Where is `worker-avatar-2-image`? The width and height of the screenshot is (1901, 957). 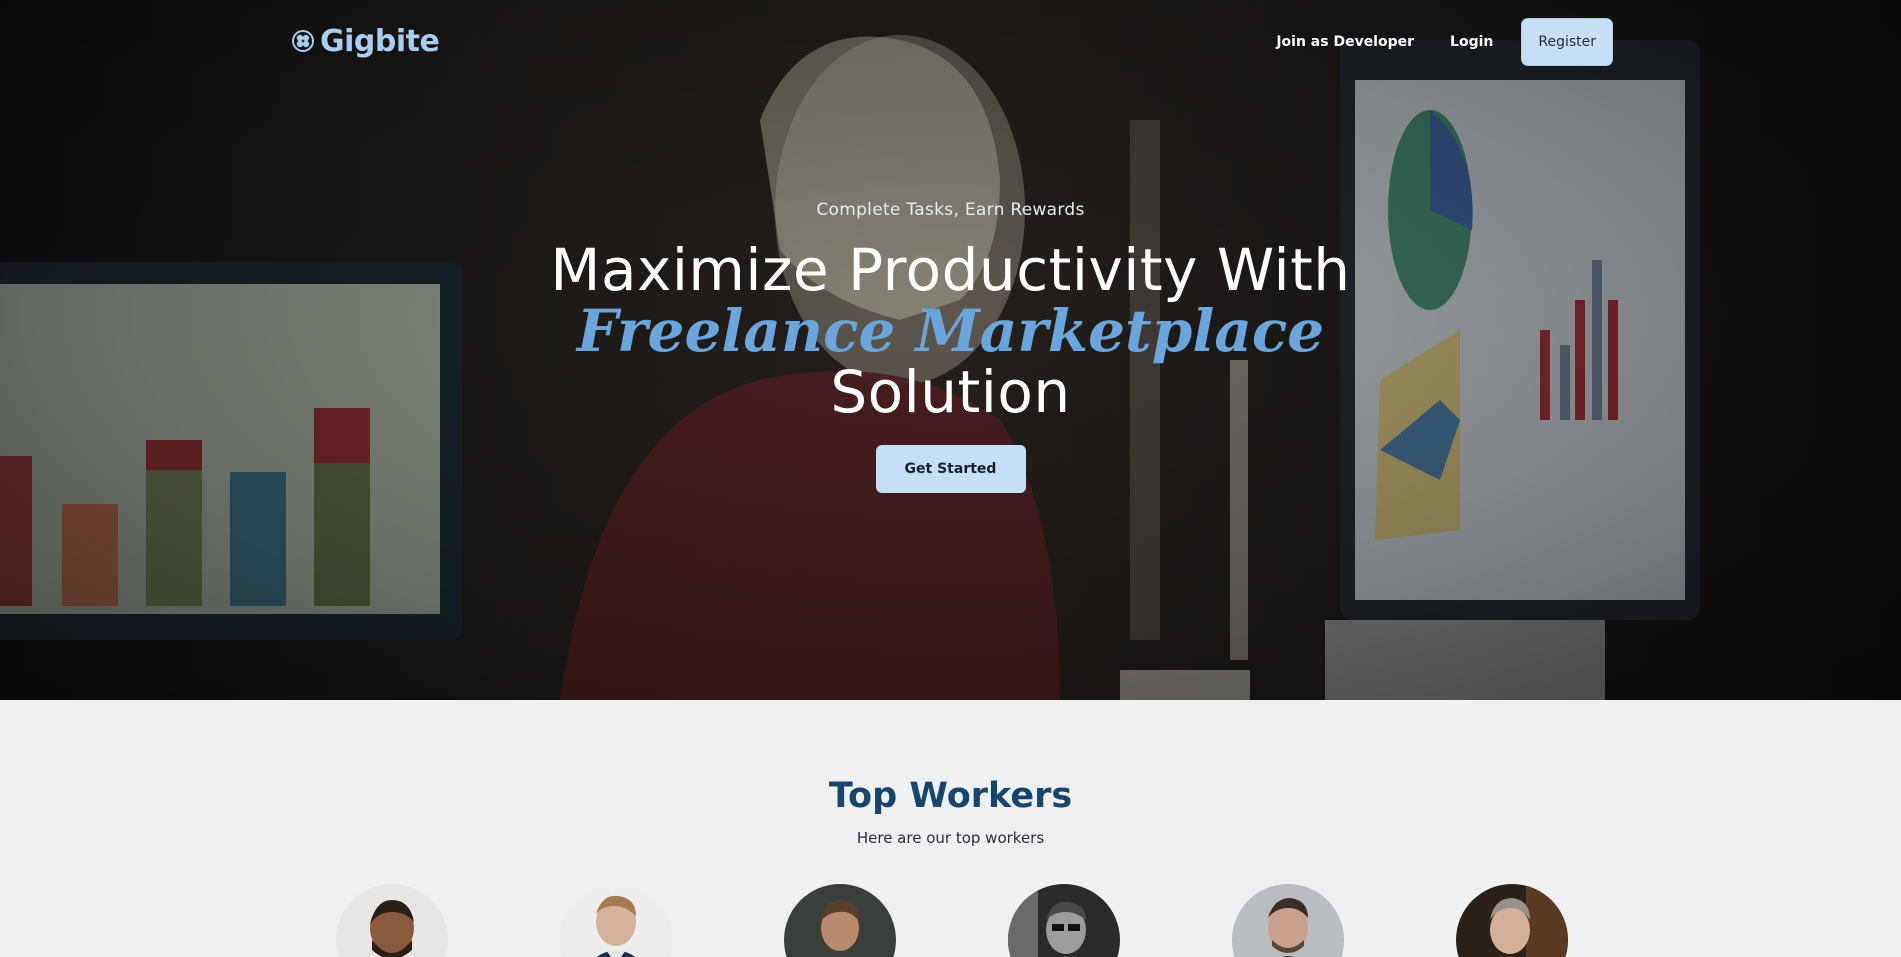
worker-avatar-2-image is located at coordinates (616, 920).